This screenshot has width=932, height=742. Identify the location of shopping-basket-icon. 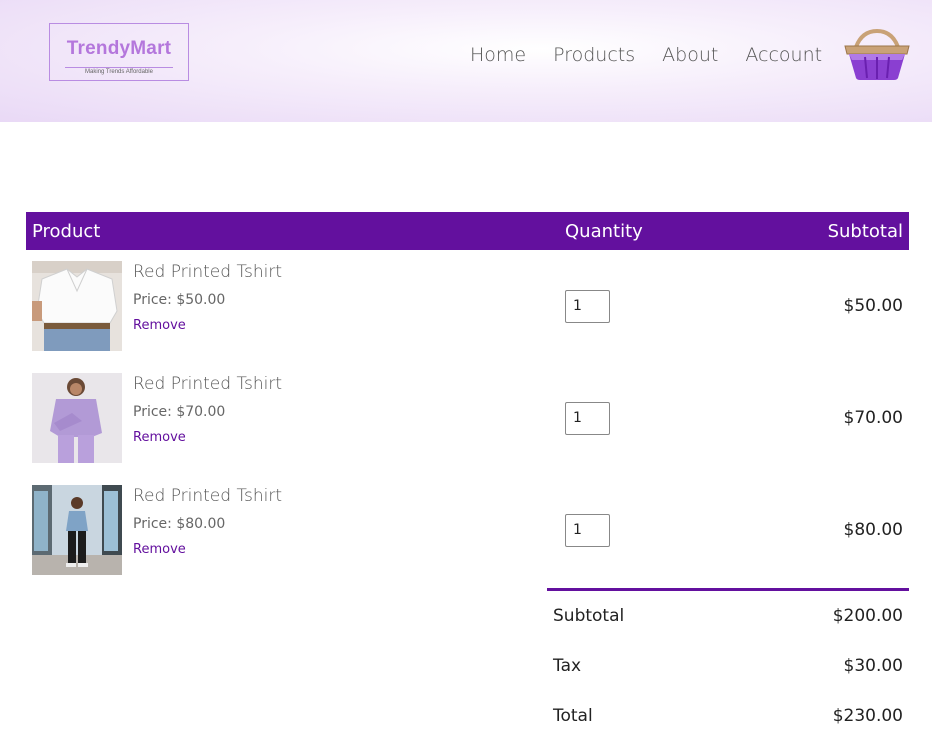
(877, 54).